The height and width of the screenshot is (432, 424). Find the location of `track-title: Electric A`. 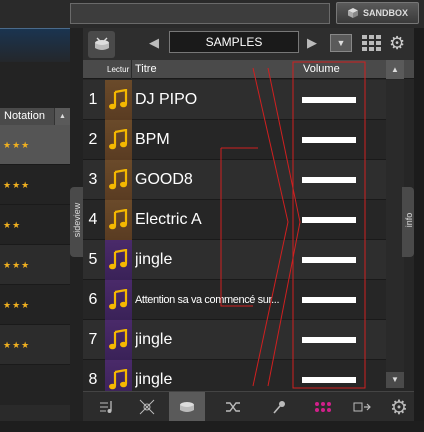

track-title: Electric A is located at coordinates (168, 219).